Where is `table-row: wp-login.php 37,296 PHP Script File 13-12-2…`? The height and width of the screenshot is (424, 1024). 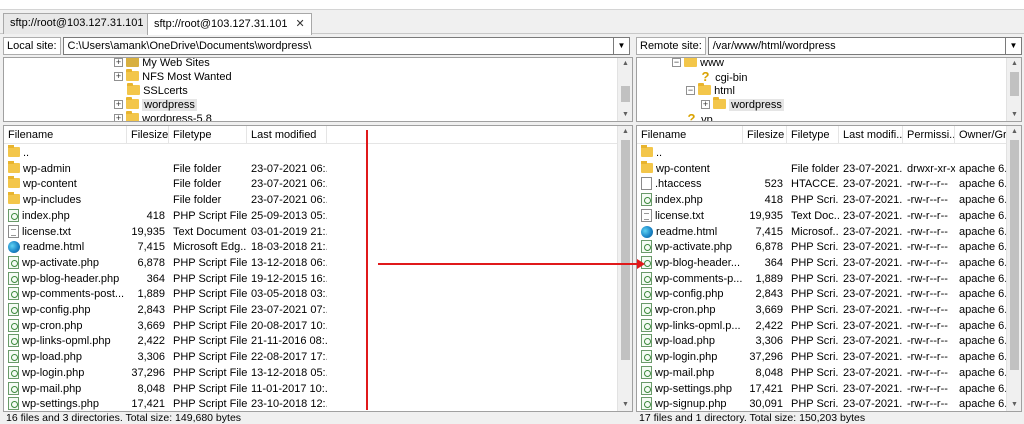 table-row: wp-login.php 37,296 PHP Script File 13-12-2… is located at coordinates (310, 373).